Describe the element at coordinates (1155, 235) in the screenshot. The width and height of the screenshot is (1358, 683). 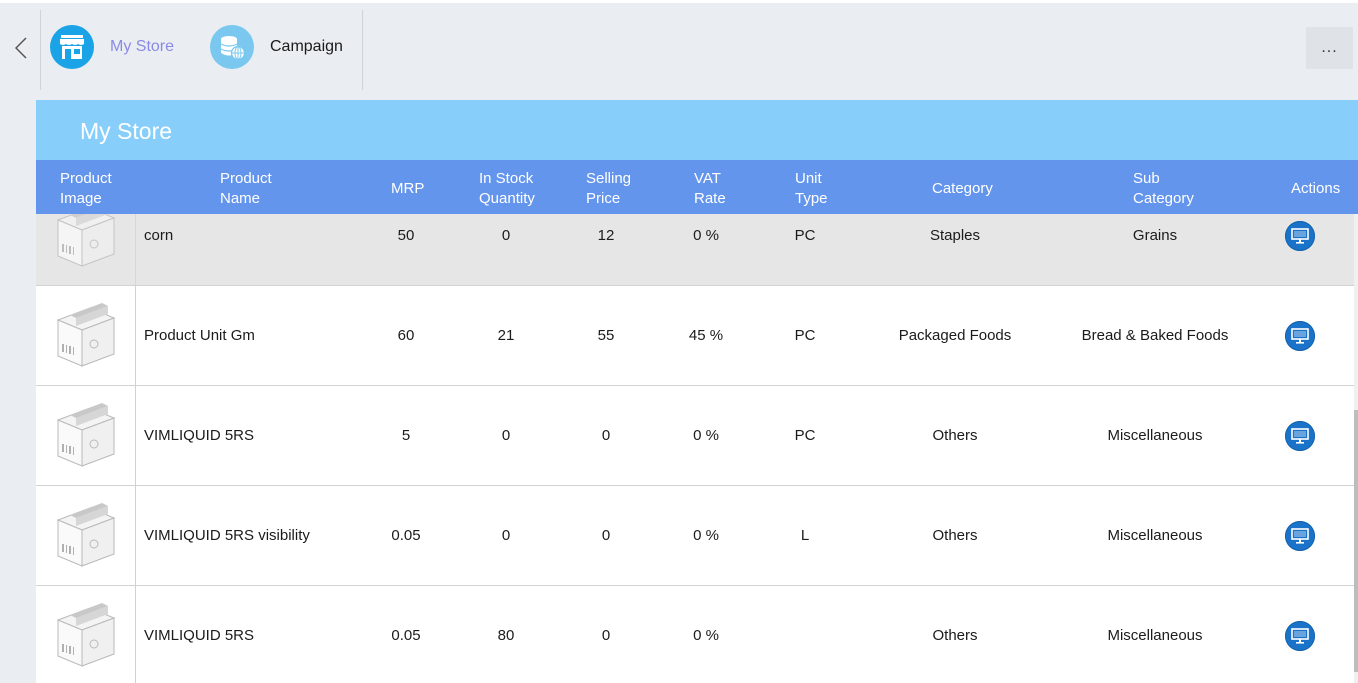
I see `cell-sub-category: Grains` at that location.